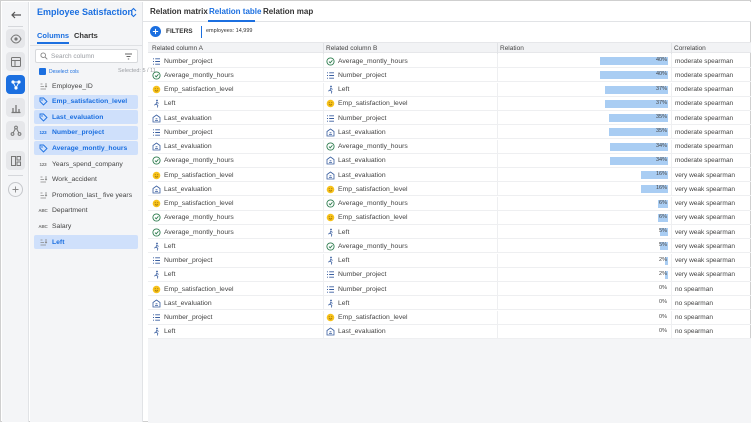  What do you see at coordinates (43, 211) in the screenshot?
I see `column-type-label: ABC` at bounding box center [43, 211].